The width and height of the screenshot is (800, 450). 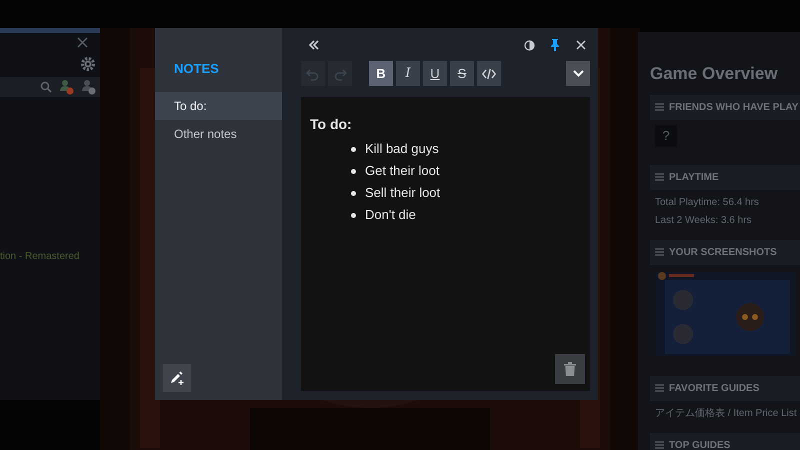 I want to click on dropdown-button, so click(x=578, y=73).